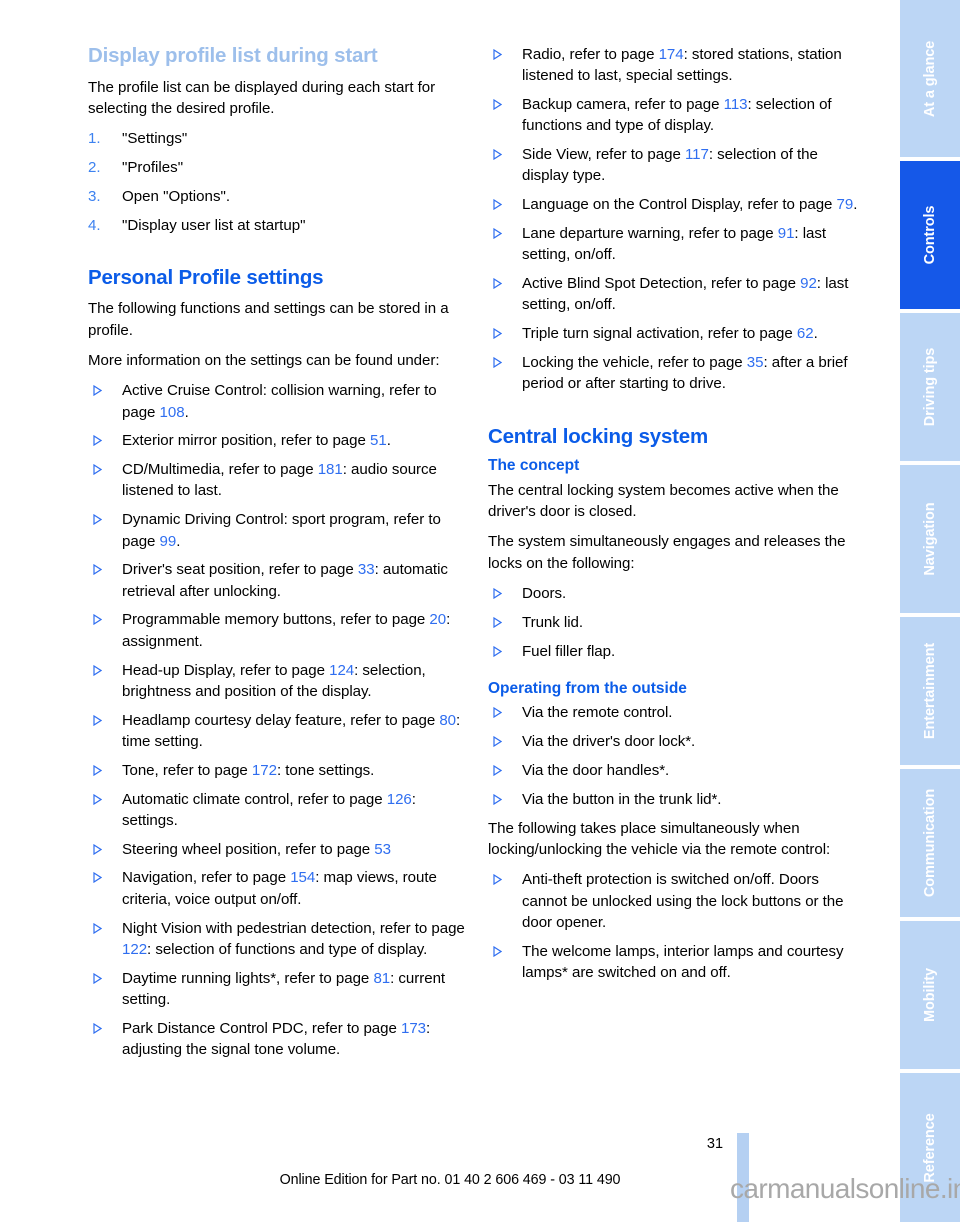 Image resolution: width=960 pixels, height=1222 pixels. What do you see at coordinates (930, 691) in the screenshot?
I see `section-tab-entertainment: Entertainment` at bounding box center [930, 691].